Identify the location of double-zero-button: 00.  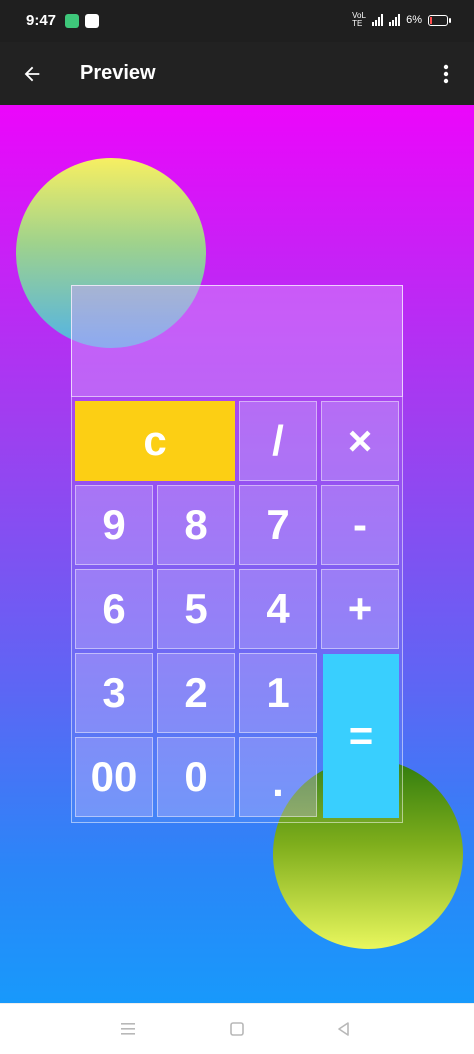
(114, 777).